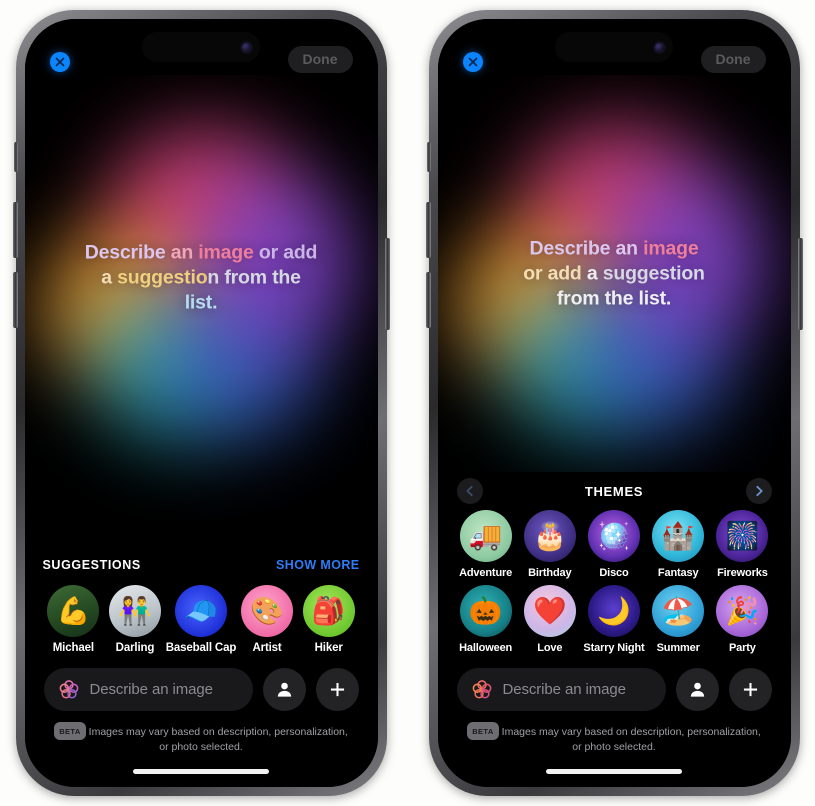 This screenshot has height=806, width=815. What do you see at coordinates (614, 771) in the screenshot?
I see `home-indicator-right` at bounding box center [614, 771].